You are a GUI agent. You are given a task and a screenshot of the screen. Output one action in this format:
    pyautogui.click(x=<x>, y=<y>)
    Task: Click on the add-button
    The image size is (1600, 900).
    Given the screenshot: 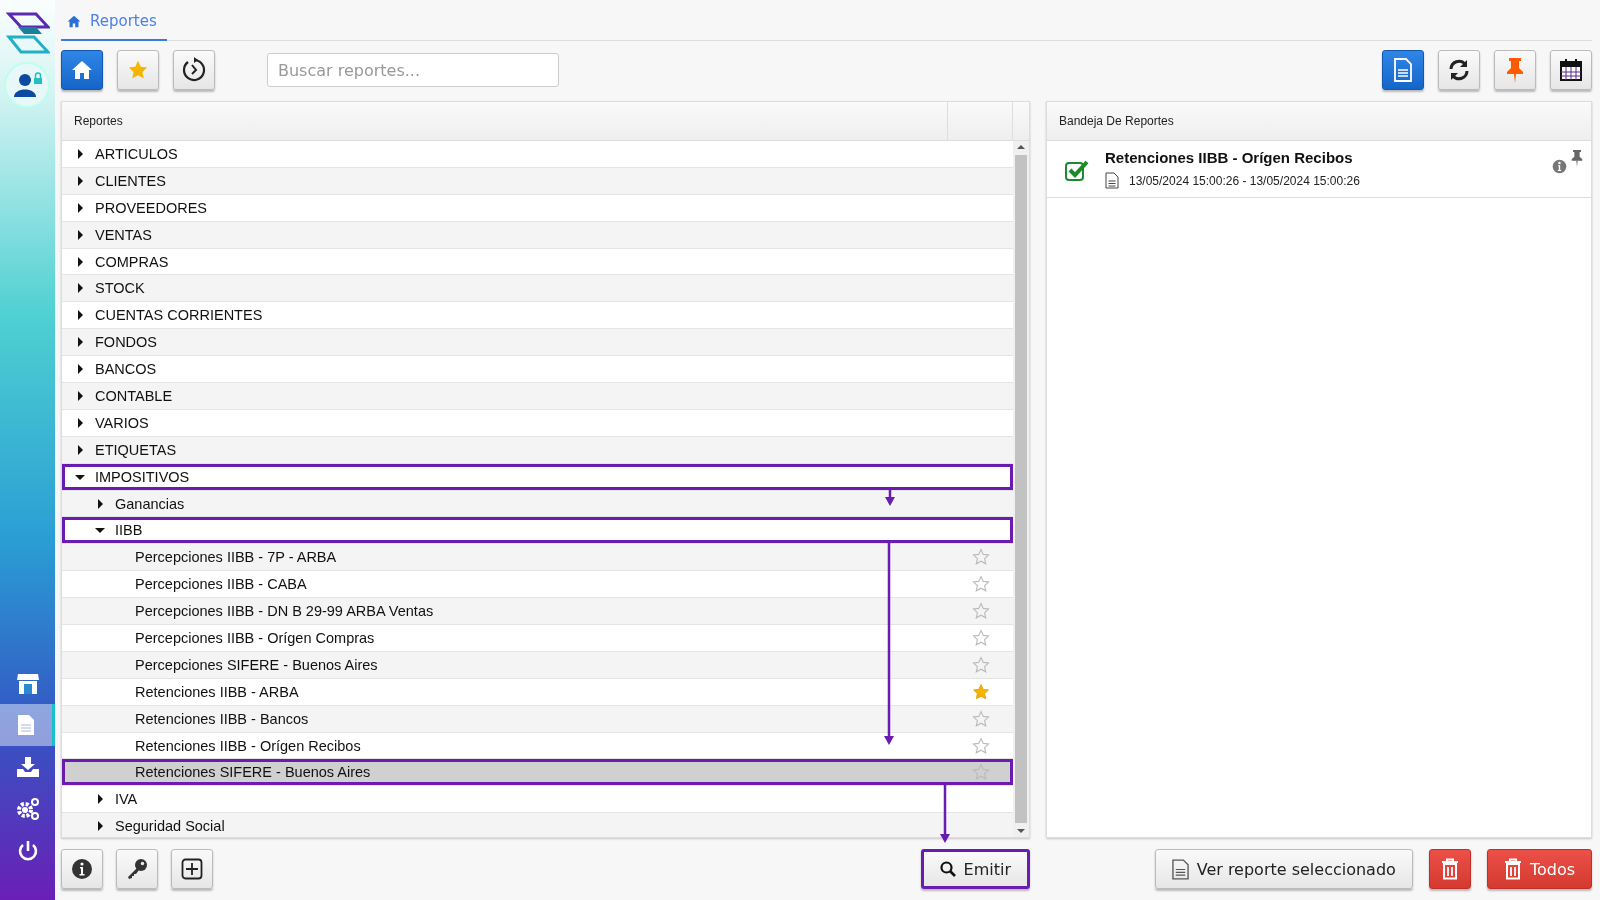 What is the action you would take?
    pyautogui.click(x=192, y=869)
    